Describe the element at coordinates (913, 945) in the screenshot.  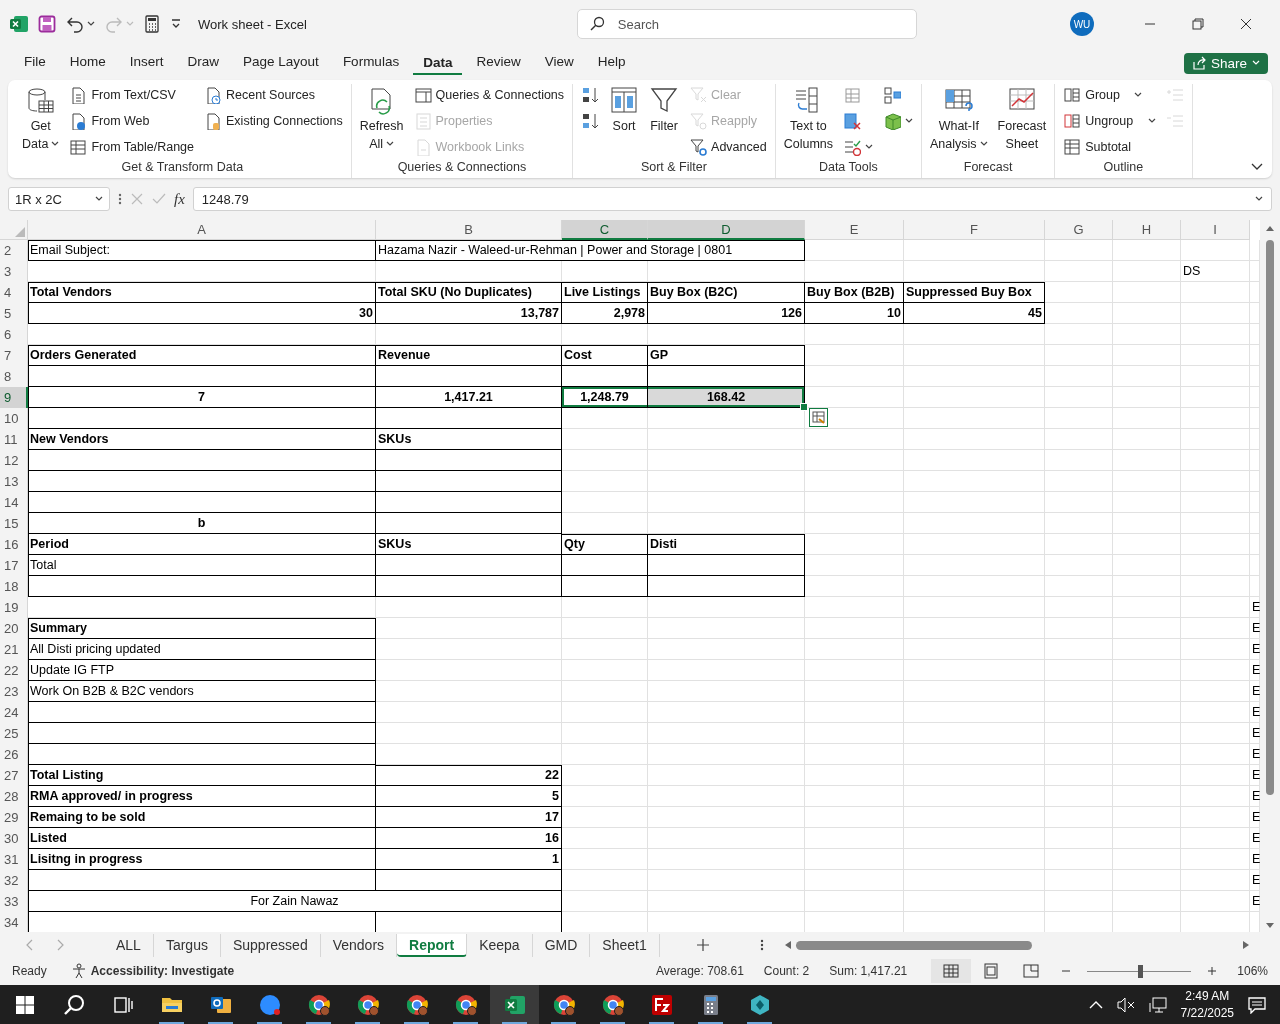
I see `horizontal-scrollbar-thumb` at that location.